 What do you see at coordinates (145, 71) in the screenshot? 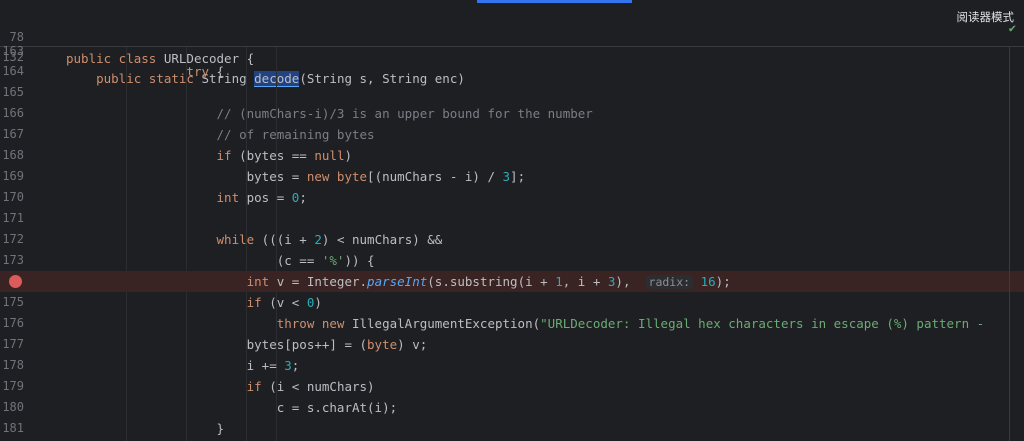
I see `code-text: try {` at bounding box center [145, 71].